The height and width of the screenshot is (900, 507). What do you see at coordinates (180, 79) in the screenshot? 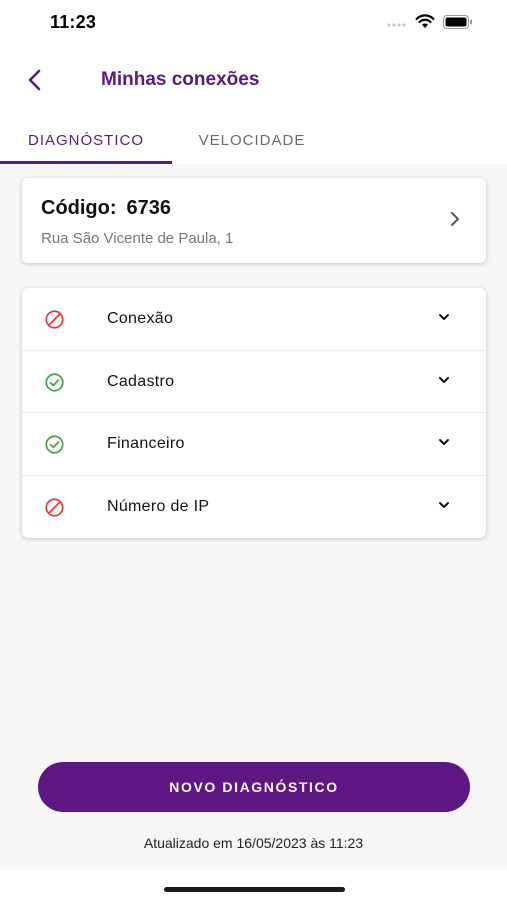
I see `page-title: Minhas conexões` at bounding box center [180, 79].